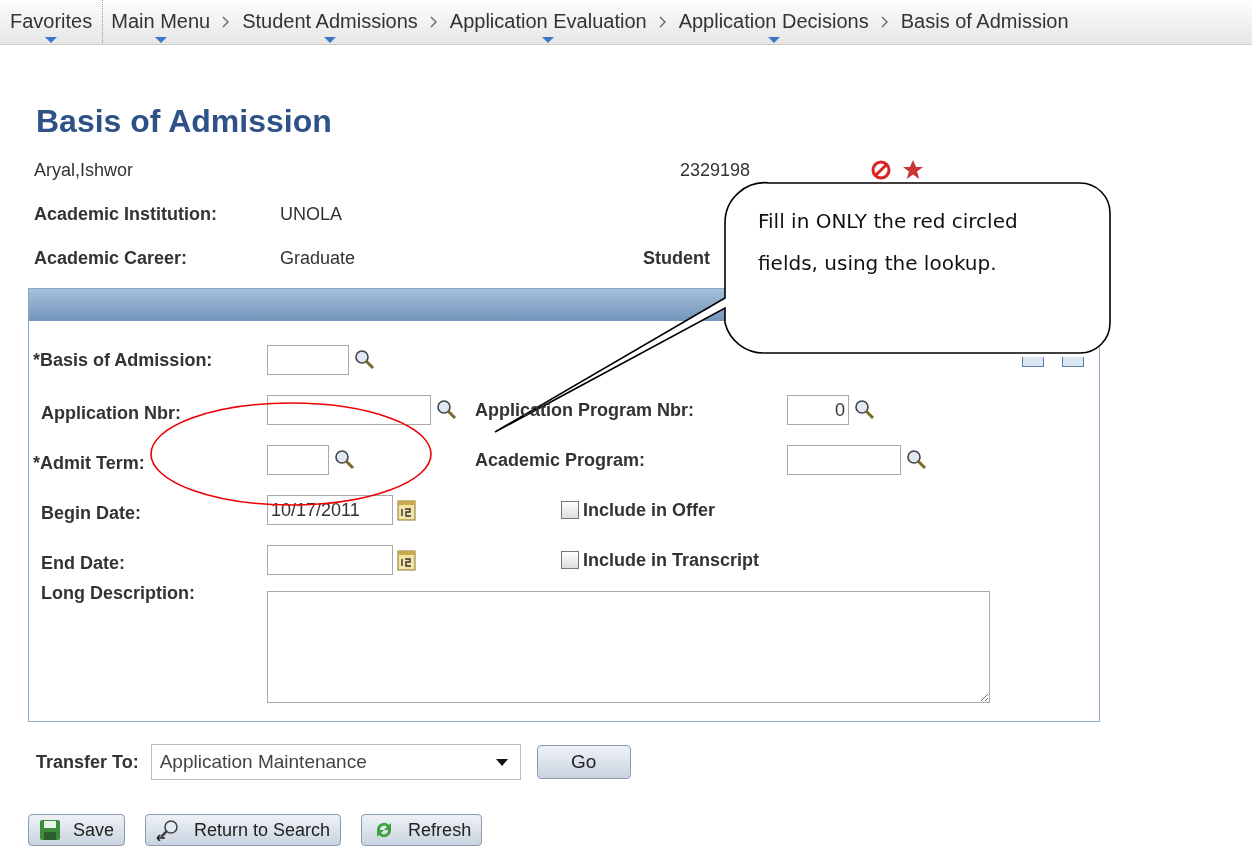  Describe the element at coordinates (888, 242) in the screenshot. I see `callout-text: Fill in ONLY the red circled fields, using the lookup.` at that location.